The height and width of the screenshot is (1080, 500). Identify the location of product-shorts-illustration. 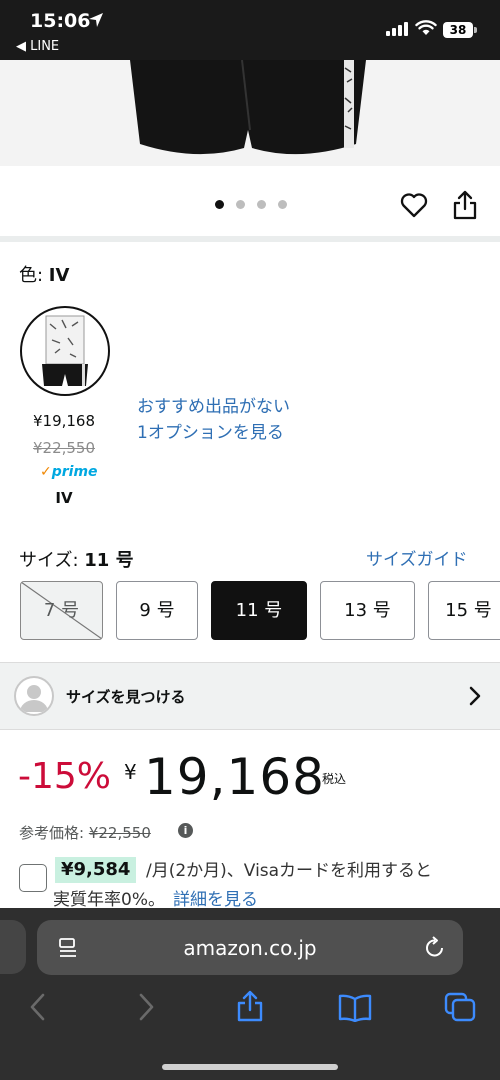
(248, 107).